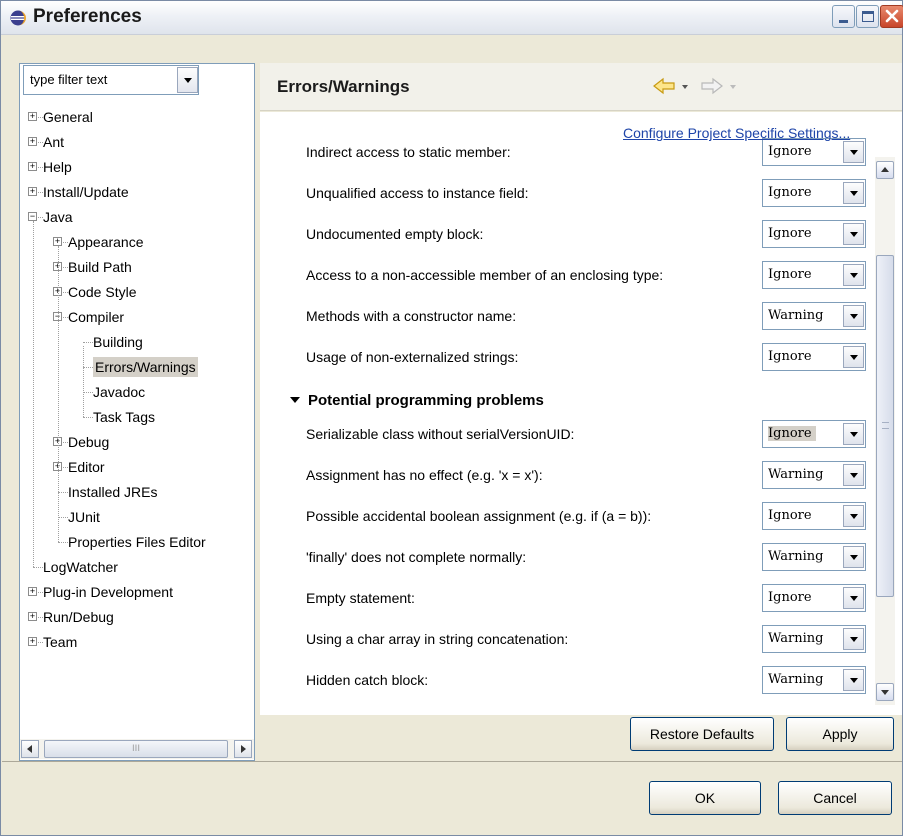 This screenshot has width=903, height=836. I want to click on filter-dropdown-button, so click(187, 80).